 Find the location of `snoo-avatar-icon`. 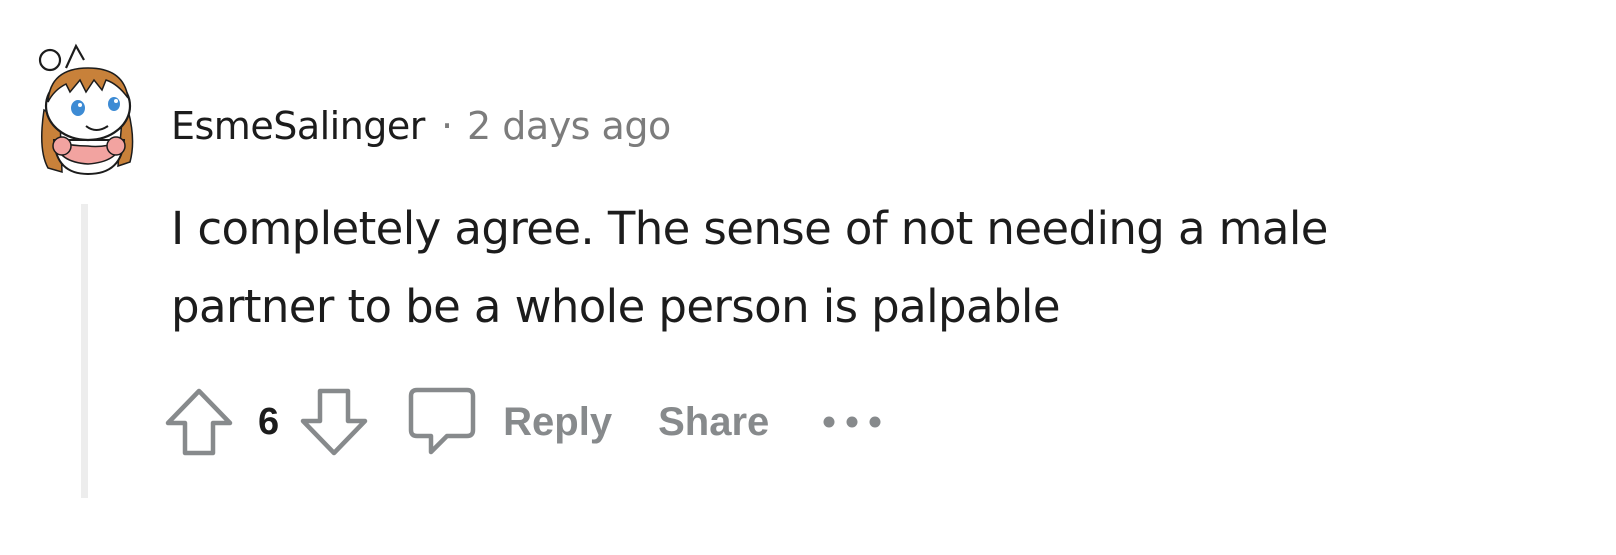

snoo-avatar-icon is located at coordinates (86, 109).